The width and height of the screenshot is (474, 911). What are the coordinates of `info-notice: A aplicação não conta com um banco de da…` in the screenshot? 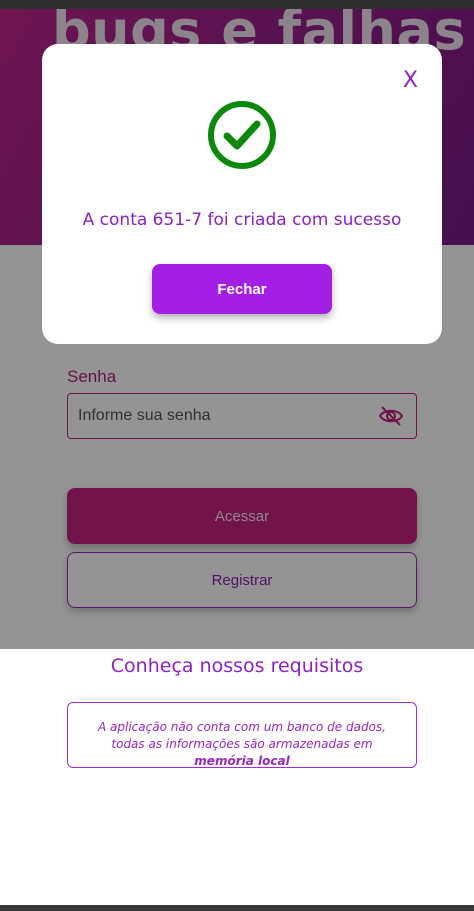 It's located at (242, 735).